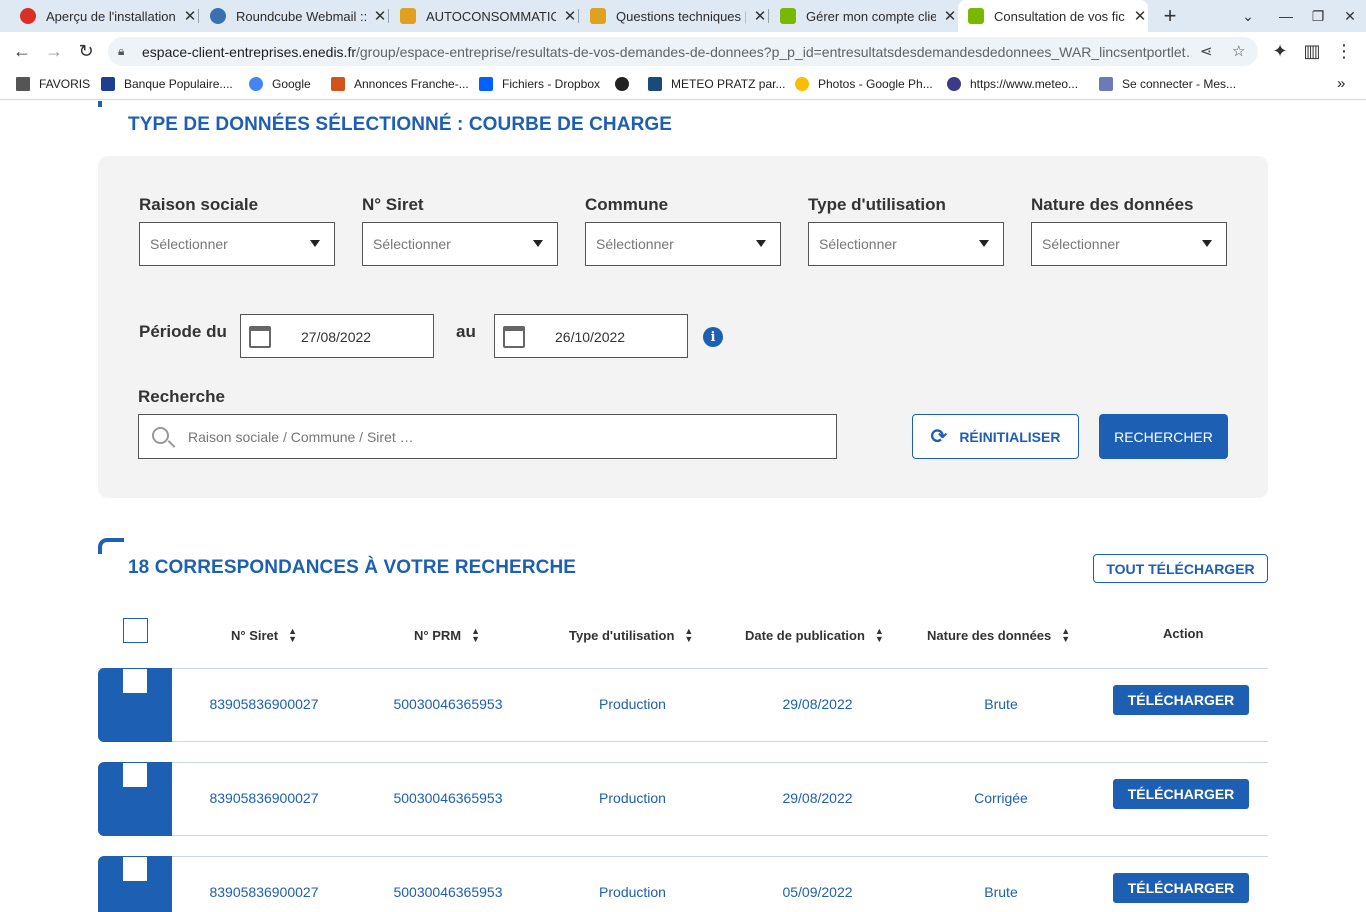 The width and height of the screenshot is (1366, 912). What do you see at coordinates (622, 84) in the screenshot?
I see `globe-icon` at bounding box center [622, 84].